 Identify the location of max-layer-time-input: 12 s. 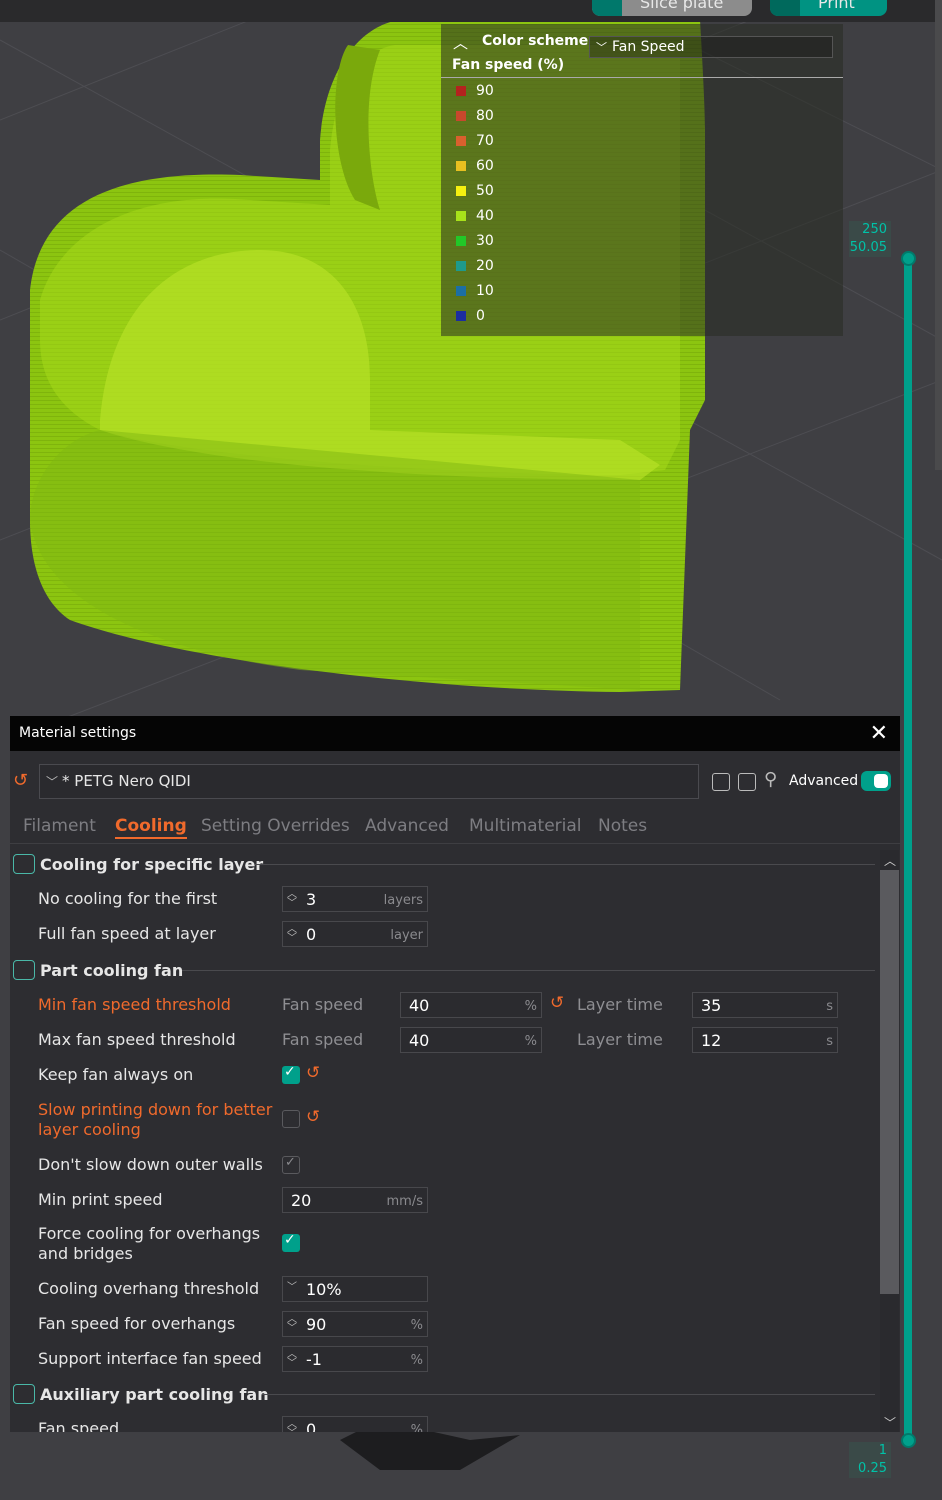
(765, 1040).